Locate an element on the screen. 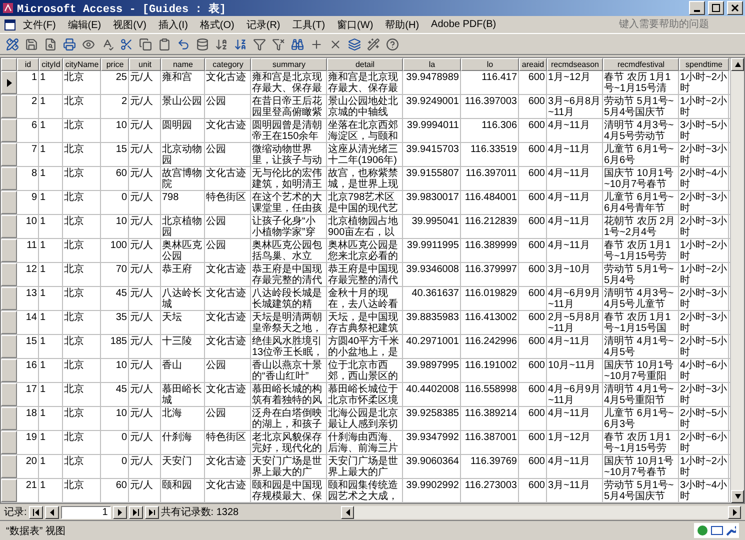  menu-item: 工具(T) is located at coordinates (308, 24).